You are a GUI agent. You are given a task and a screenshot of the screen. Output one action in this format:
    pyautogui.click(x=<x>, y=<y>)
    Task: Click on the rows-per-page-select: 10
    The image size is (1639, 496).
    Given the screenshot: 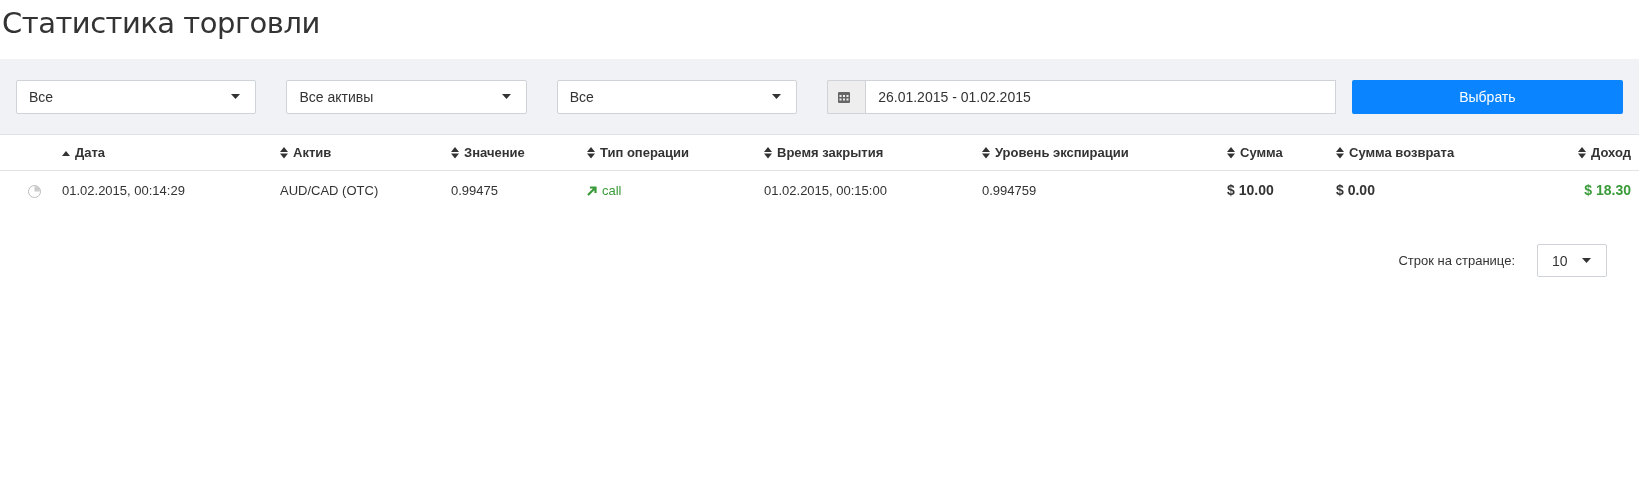 What is the action you would take?
    pyautogui.click(x=1572, y=260)
    